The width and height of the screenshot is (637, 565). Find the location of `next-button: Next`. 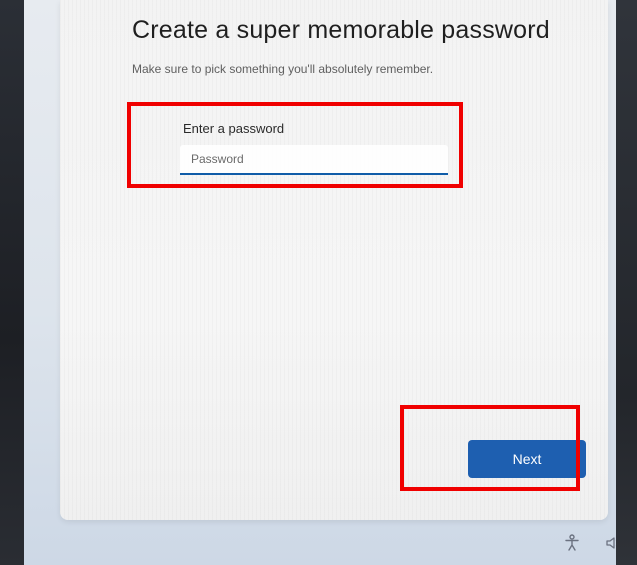

next-button: Next is located at coordinates (527, 459).